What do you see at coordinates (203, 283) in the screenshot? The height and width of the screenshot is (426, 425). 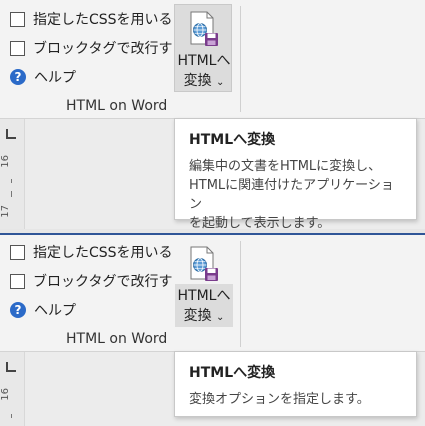 I see `html-convert-button-top-half: HTMLへ 変換 ⌄` at bounding box center [203, 283].